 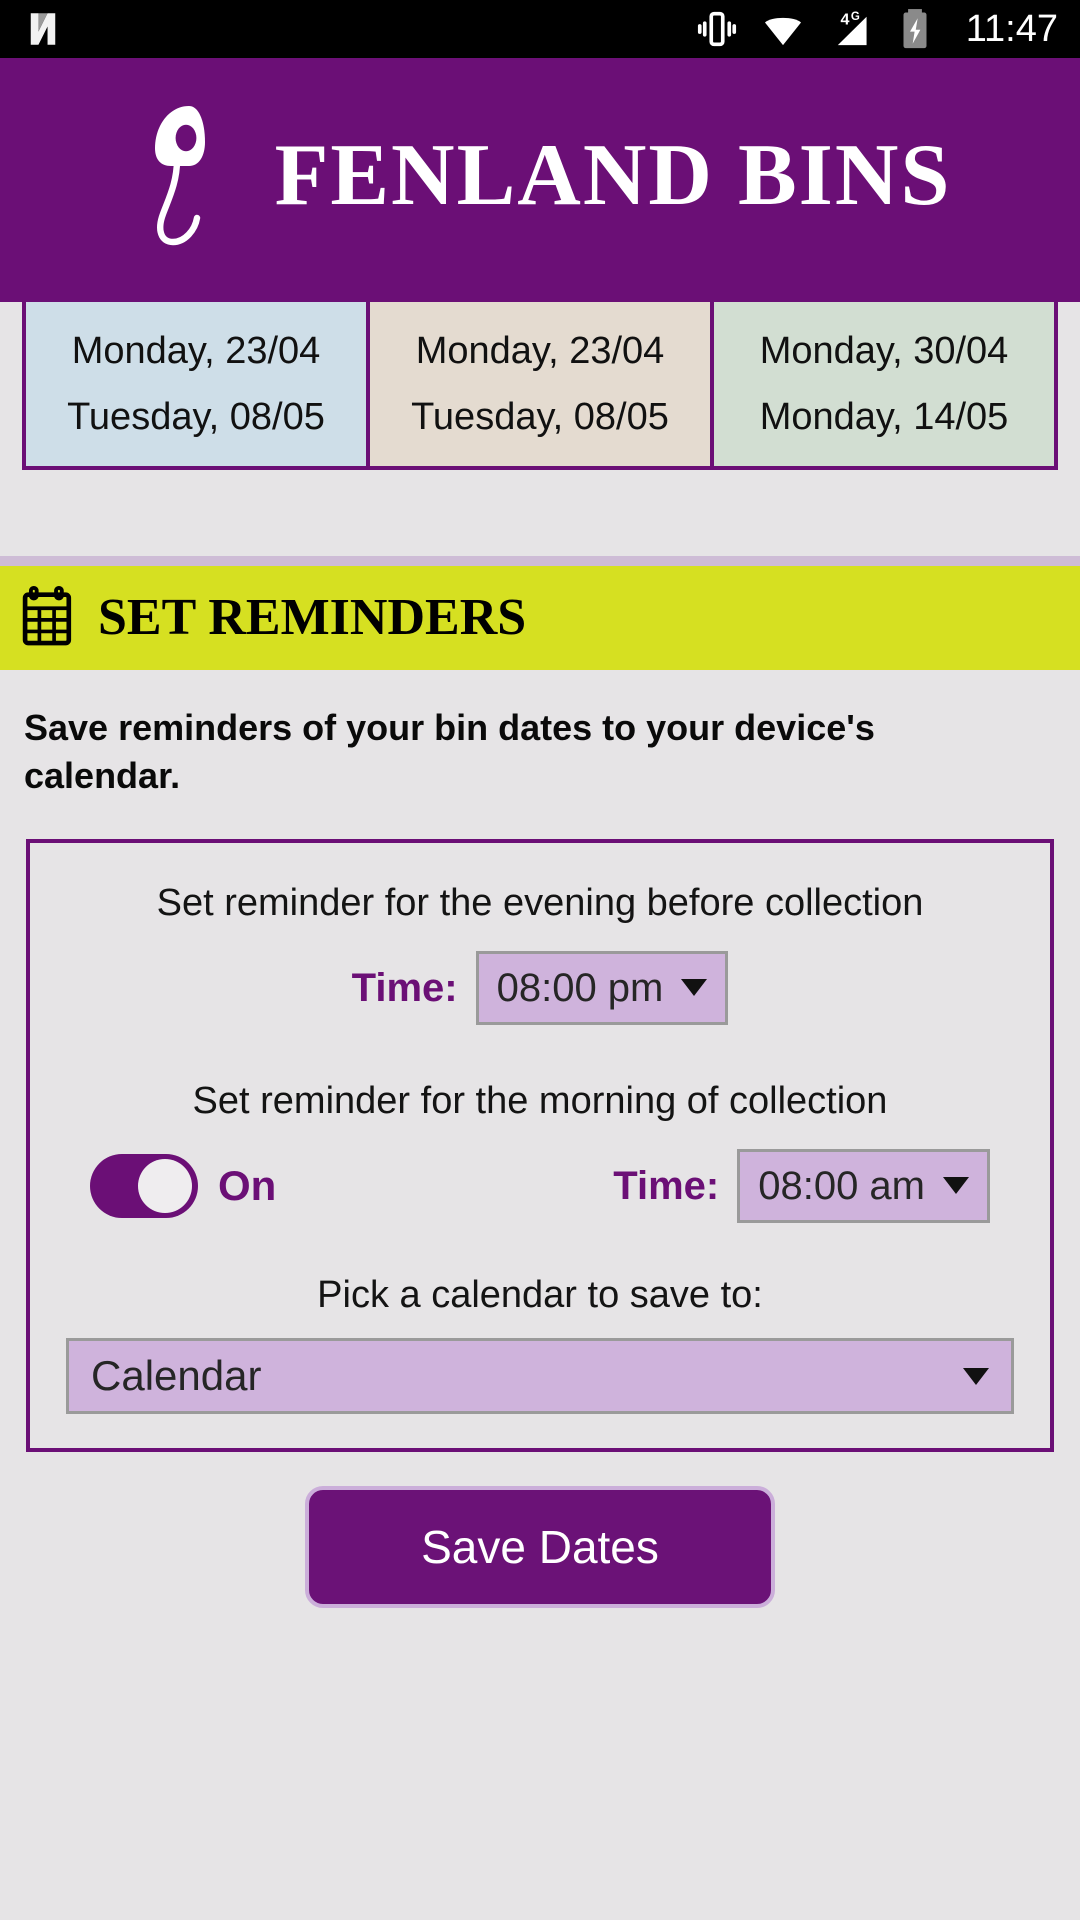 What do you see at coordinates (882, 384) in the screenshot?
I see `collection-card-green-bin: Monday, 30/04 Monday, 14/05` at bounding box center [882, 384].